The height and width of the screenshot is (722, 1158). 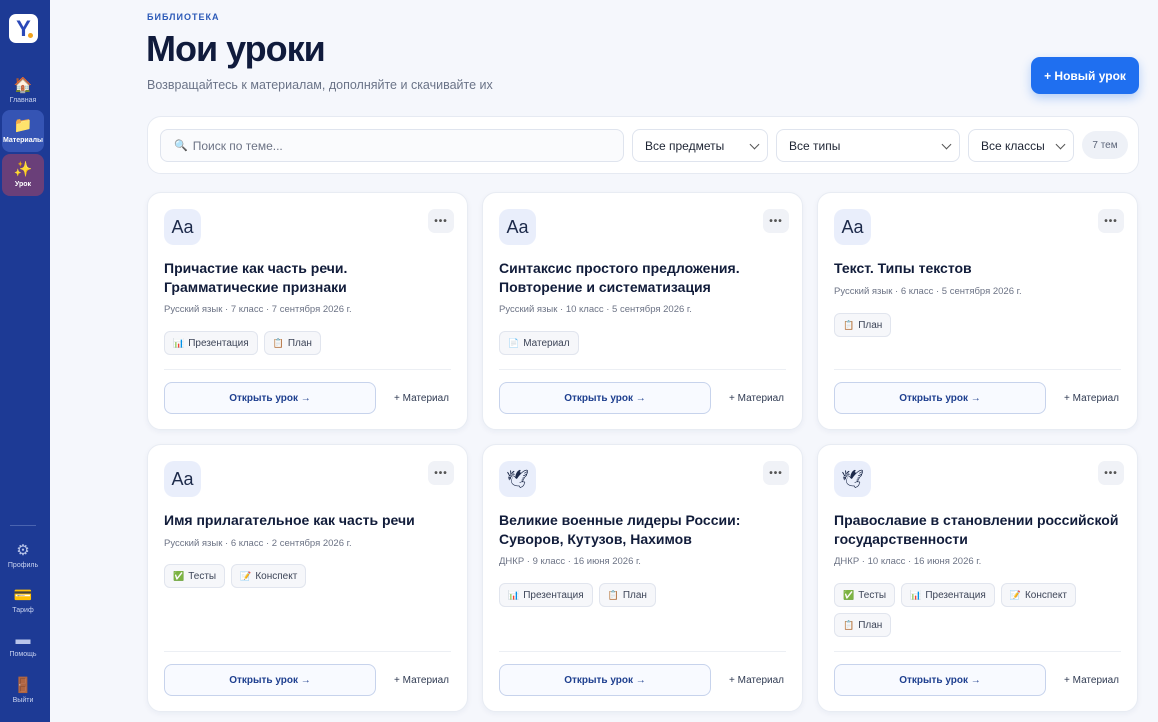 What do you see at coordinates (1105, 145) in the screenshot?
I see `topic-count-badge: 7 тем` at bounding box center [1105, 145].